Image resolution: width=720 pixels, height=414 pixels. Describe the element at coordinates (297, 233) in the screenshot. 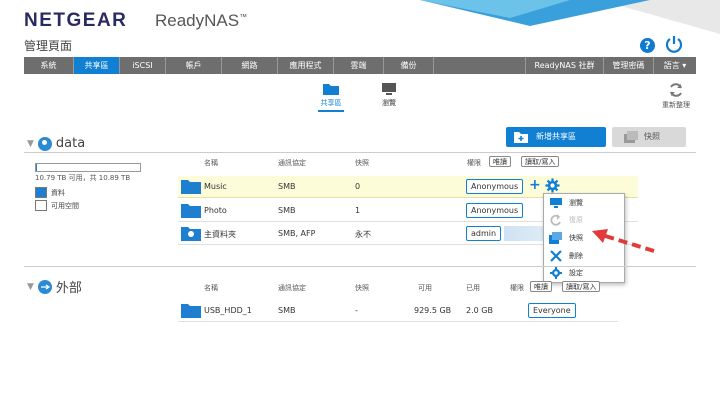

I see `share-protocol: SMB, AFP` at that location.